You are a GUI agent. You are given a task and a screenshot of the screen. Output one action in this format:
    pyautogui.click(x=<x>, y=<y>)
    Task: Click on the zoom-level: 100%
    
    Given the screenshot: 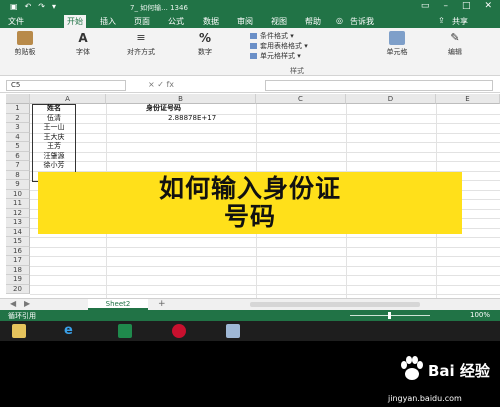 What is the action you would take?
    pyautogui.click(x=480, y=315)
    